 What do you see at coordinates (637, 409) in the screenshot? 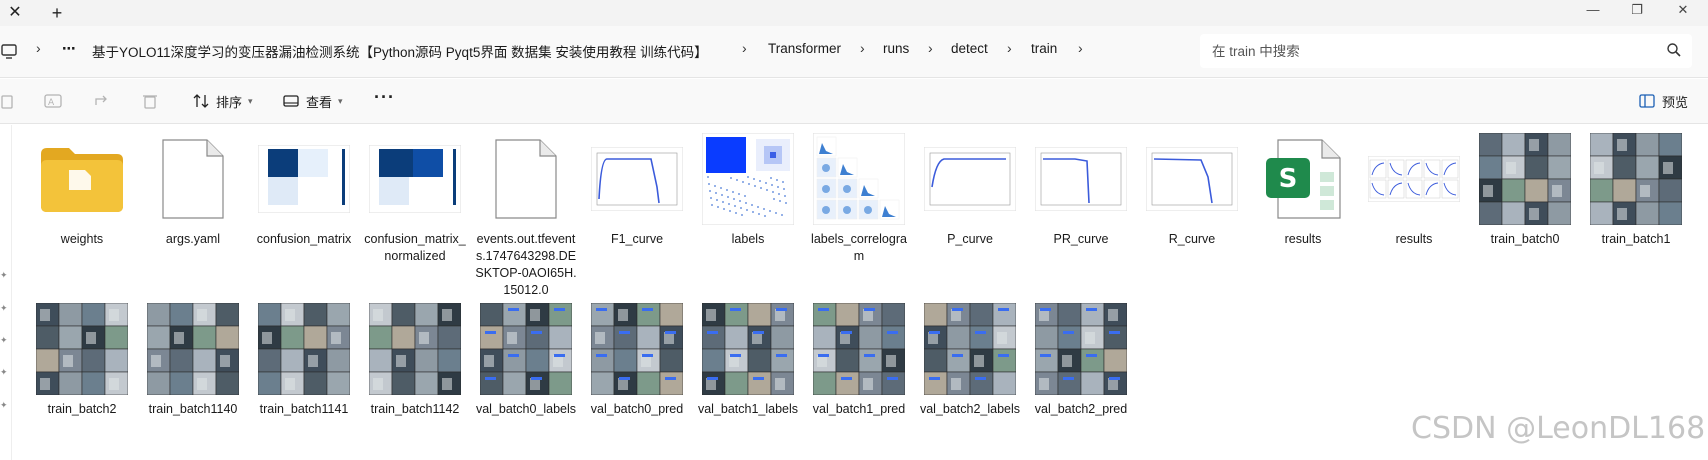
I see `file-name: val_batch0_pred` at bounding box center [637, 409].